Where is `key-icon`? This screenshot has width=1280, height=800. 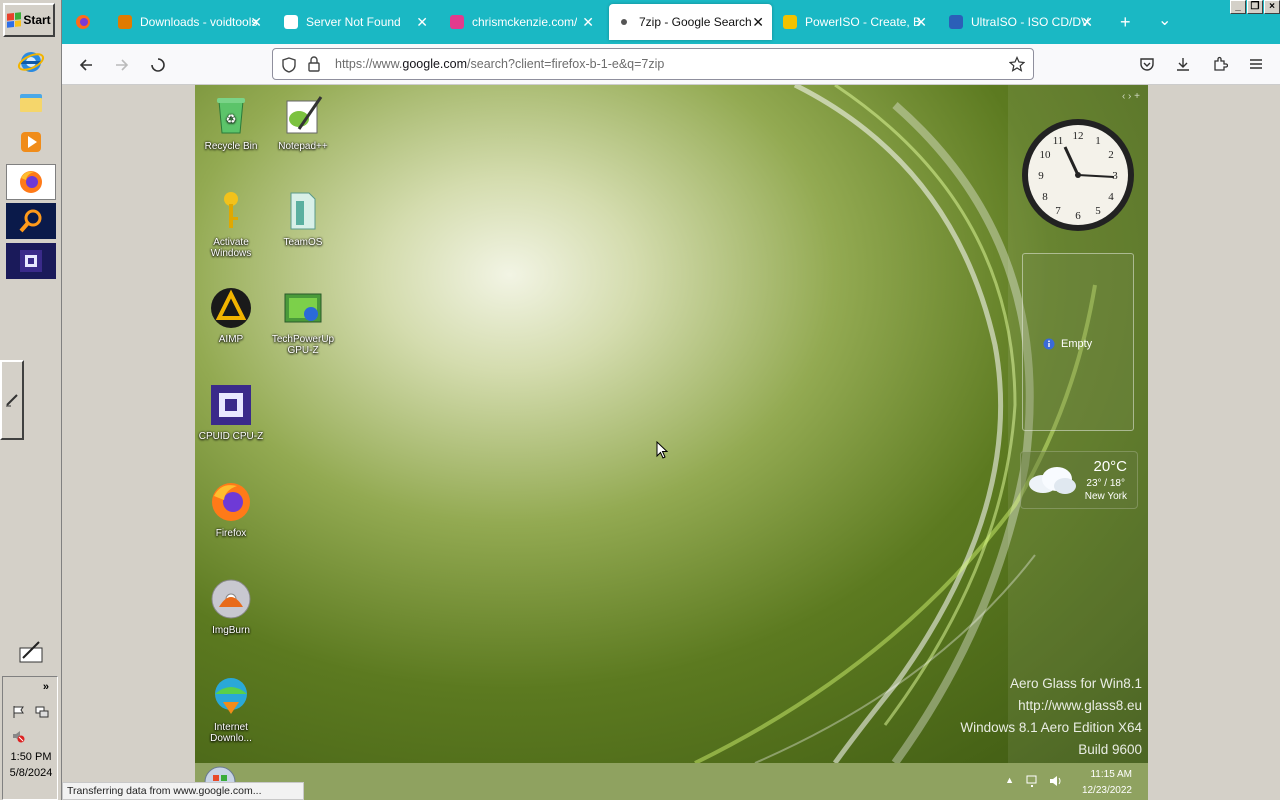
key-icon is located at coordinates (231, 211).